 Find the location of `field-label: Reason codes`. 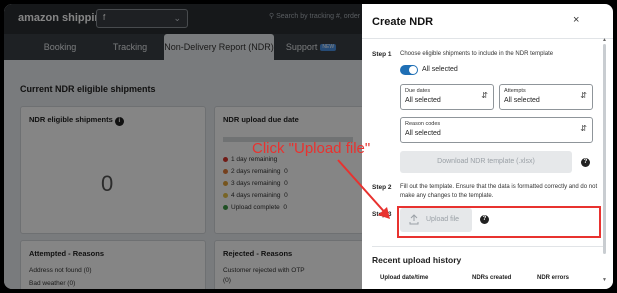

field-label: Reason codes is located at coordinates (423, 124).